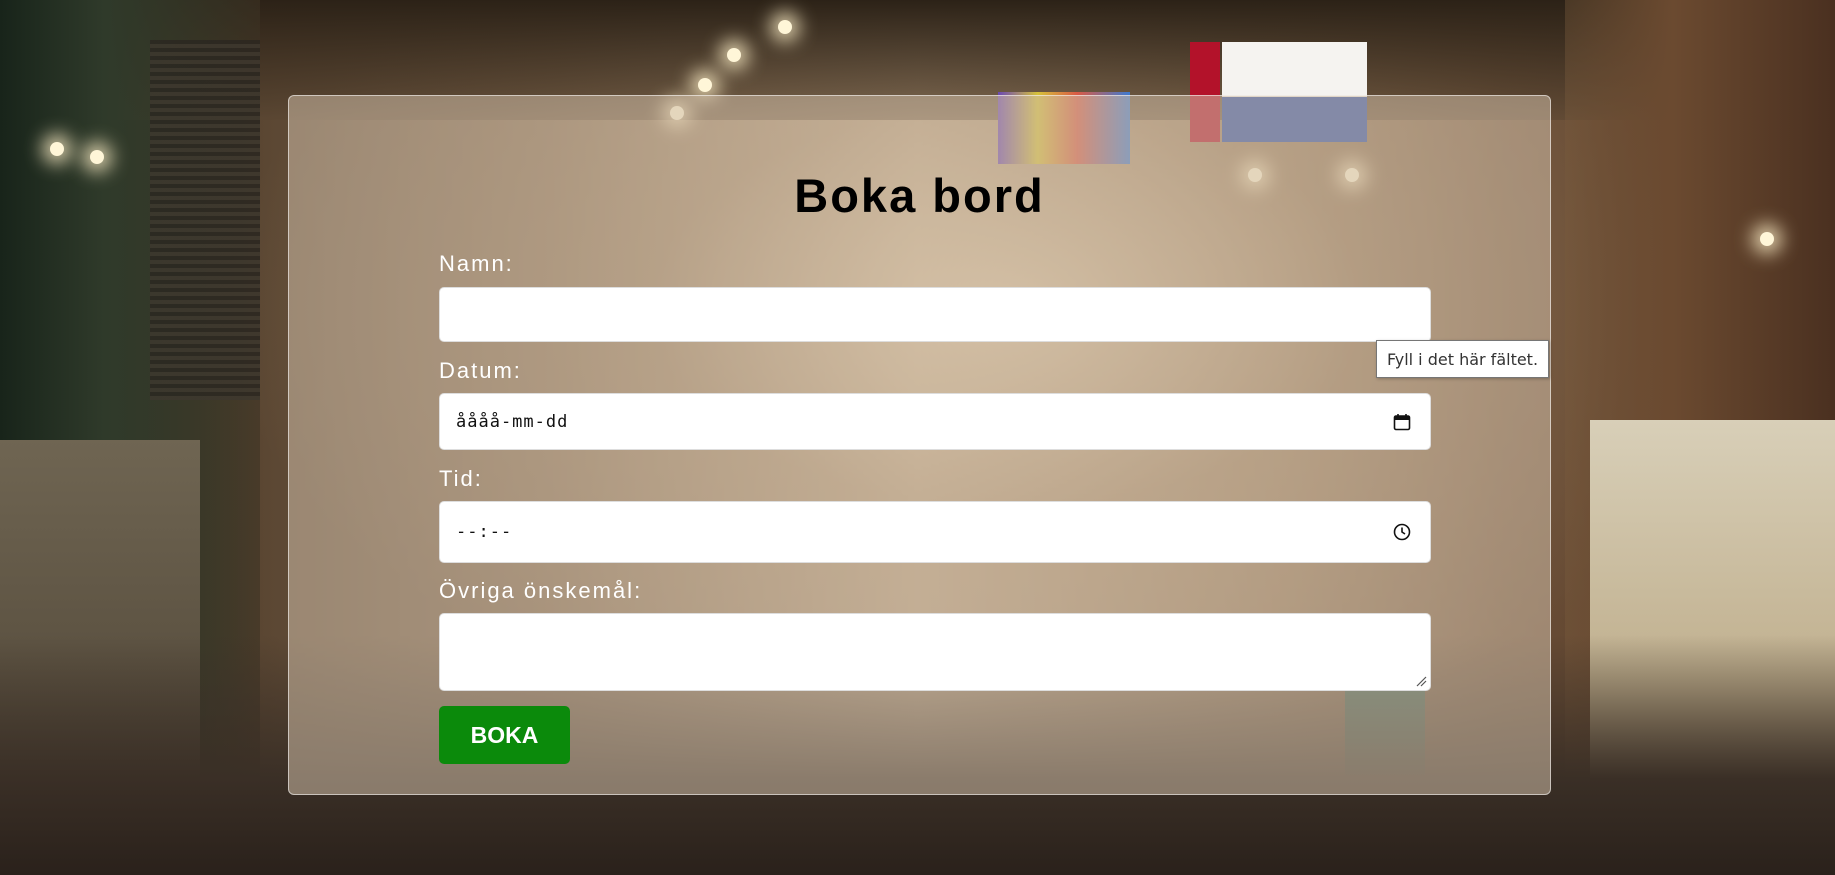 The image size is (1835, 875). Describe the element at coordinates (935, 314) in the screenshot. I see `name-input` at that location.